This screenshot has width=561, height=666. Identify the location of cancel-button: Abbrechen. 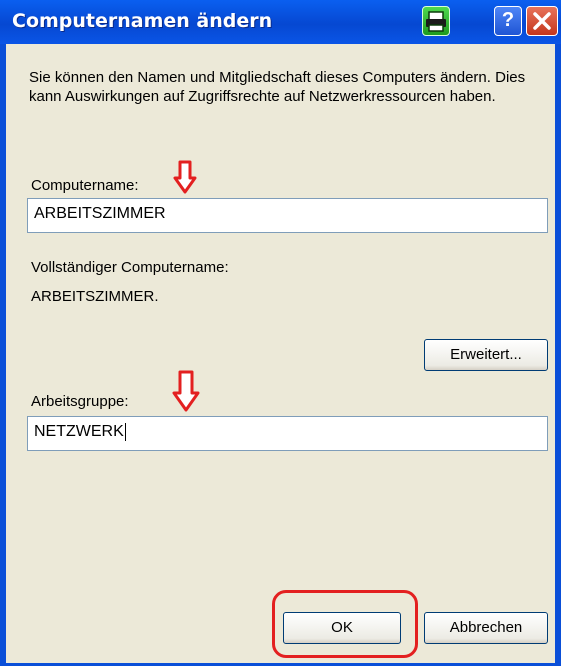
(486, 628).